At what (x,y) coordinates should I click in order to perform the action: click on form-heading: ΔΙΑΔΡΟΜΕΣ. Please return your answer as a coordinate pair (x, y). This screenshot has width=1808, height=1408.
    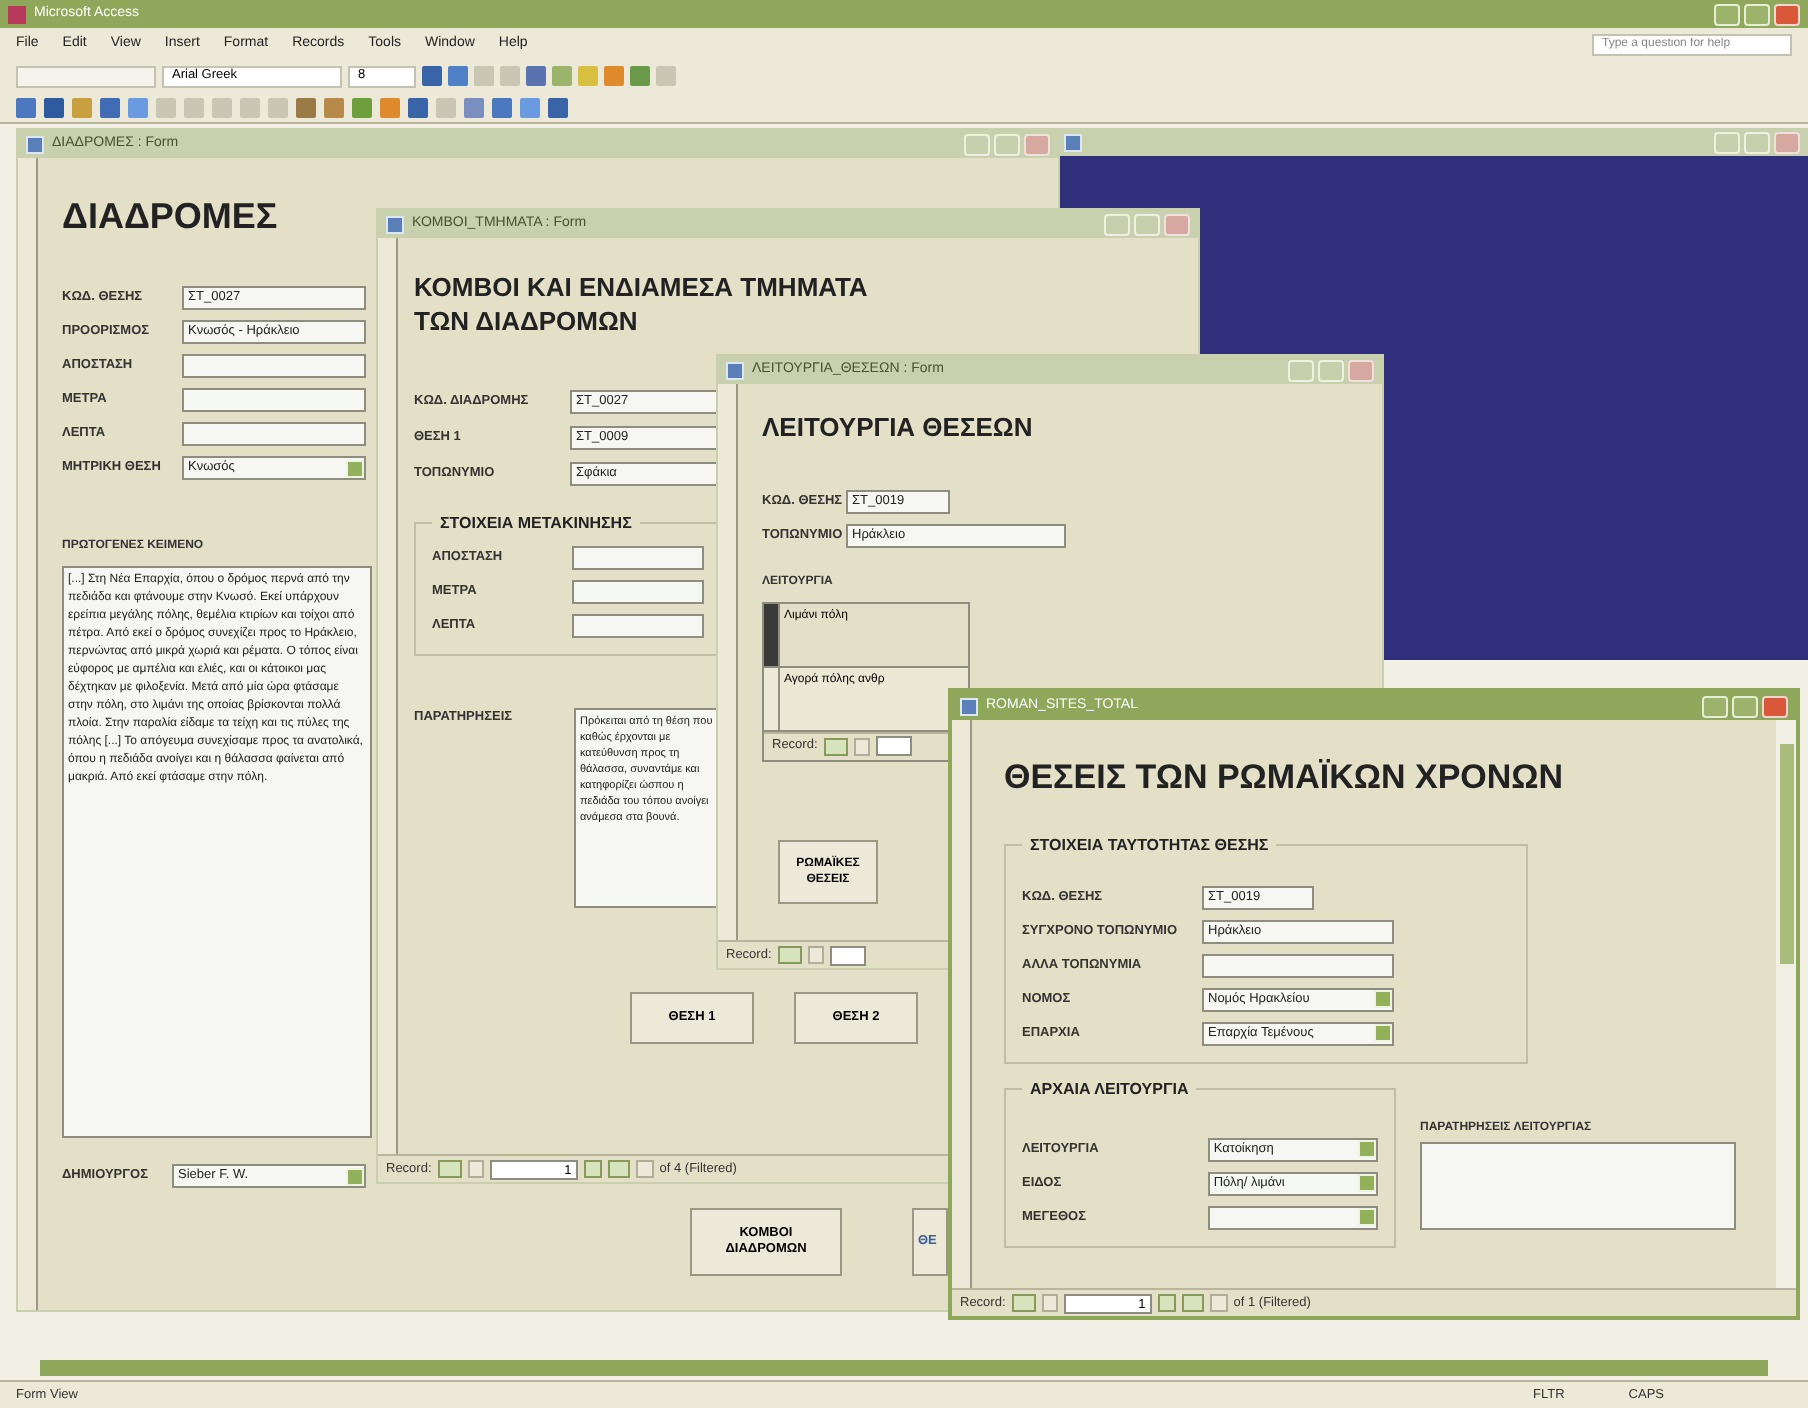
    Looking at the image, I should click on (171, 217).